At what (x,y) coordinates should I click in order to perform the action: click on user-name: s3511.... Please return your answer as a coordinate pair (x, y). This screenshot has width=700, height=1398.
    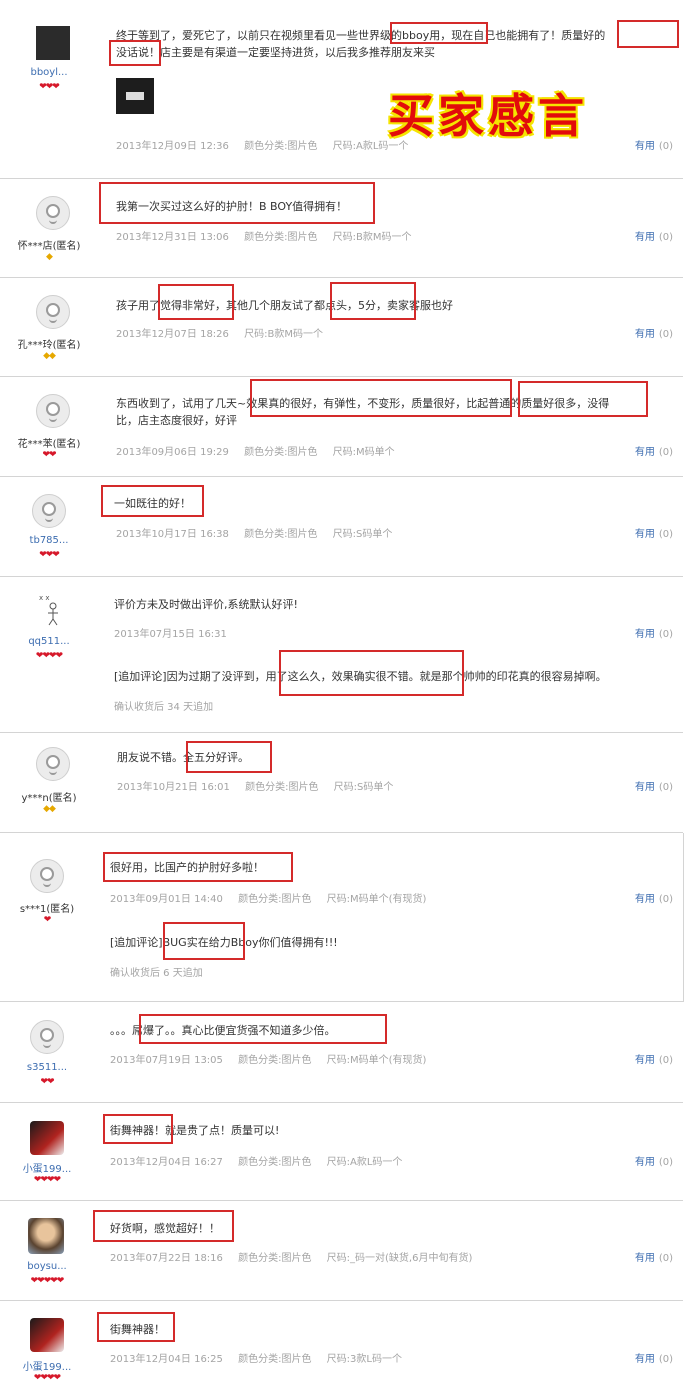
    Looking at the image, I should click on (47, 1067).